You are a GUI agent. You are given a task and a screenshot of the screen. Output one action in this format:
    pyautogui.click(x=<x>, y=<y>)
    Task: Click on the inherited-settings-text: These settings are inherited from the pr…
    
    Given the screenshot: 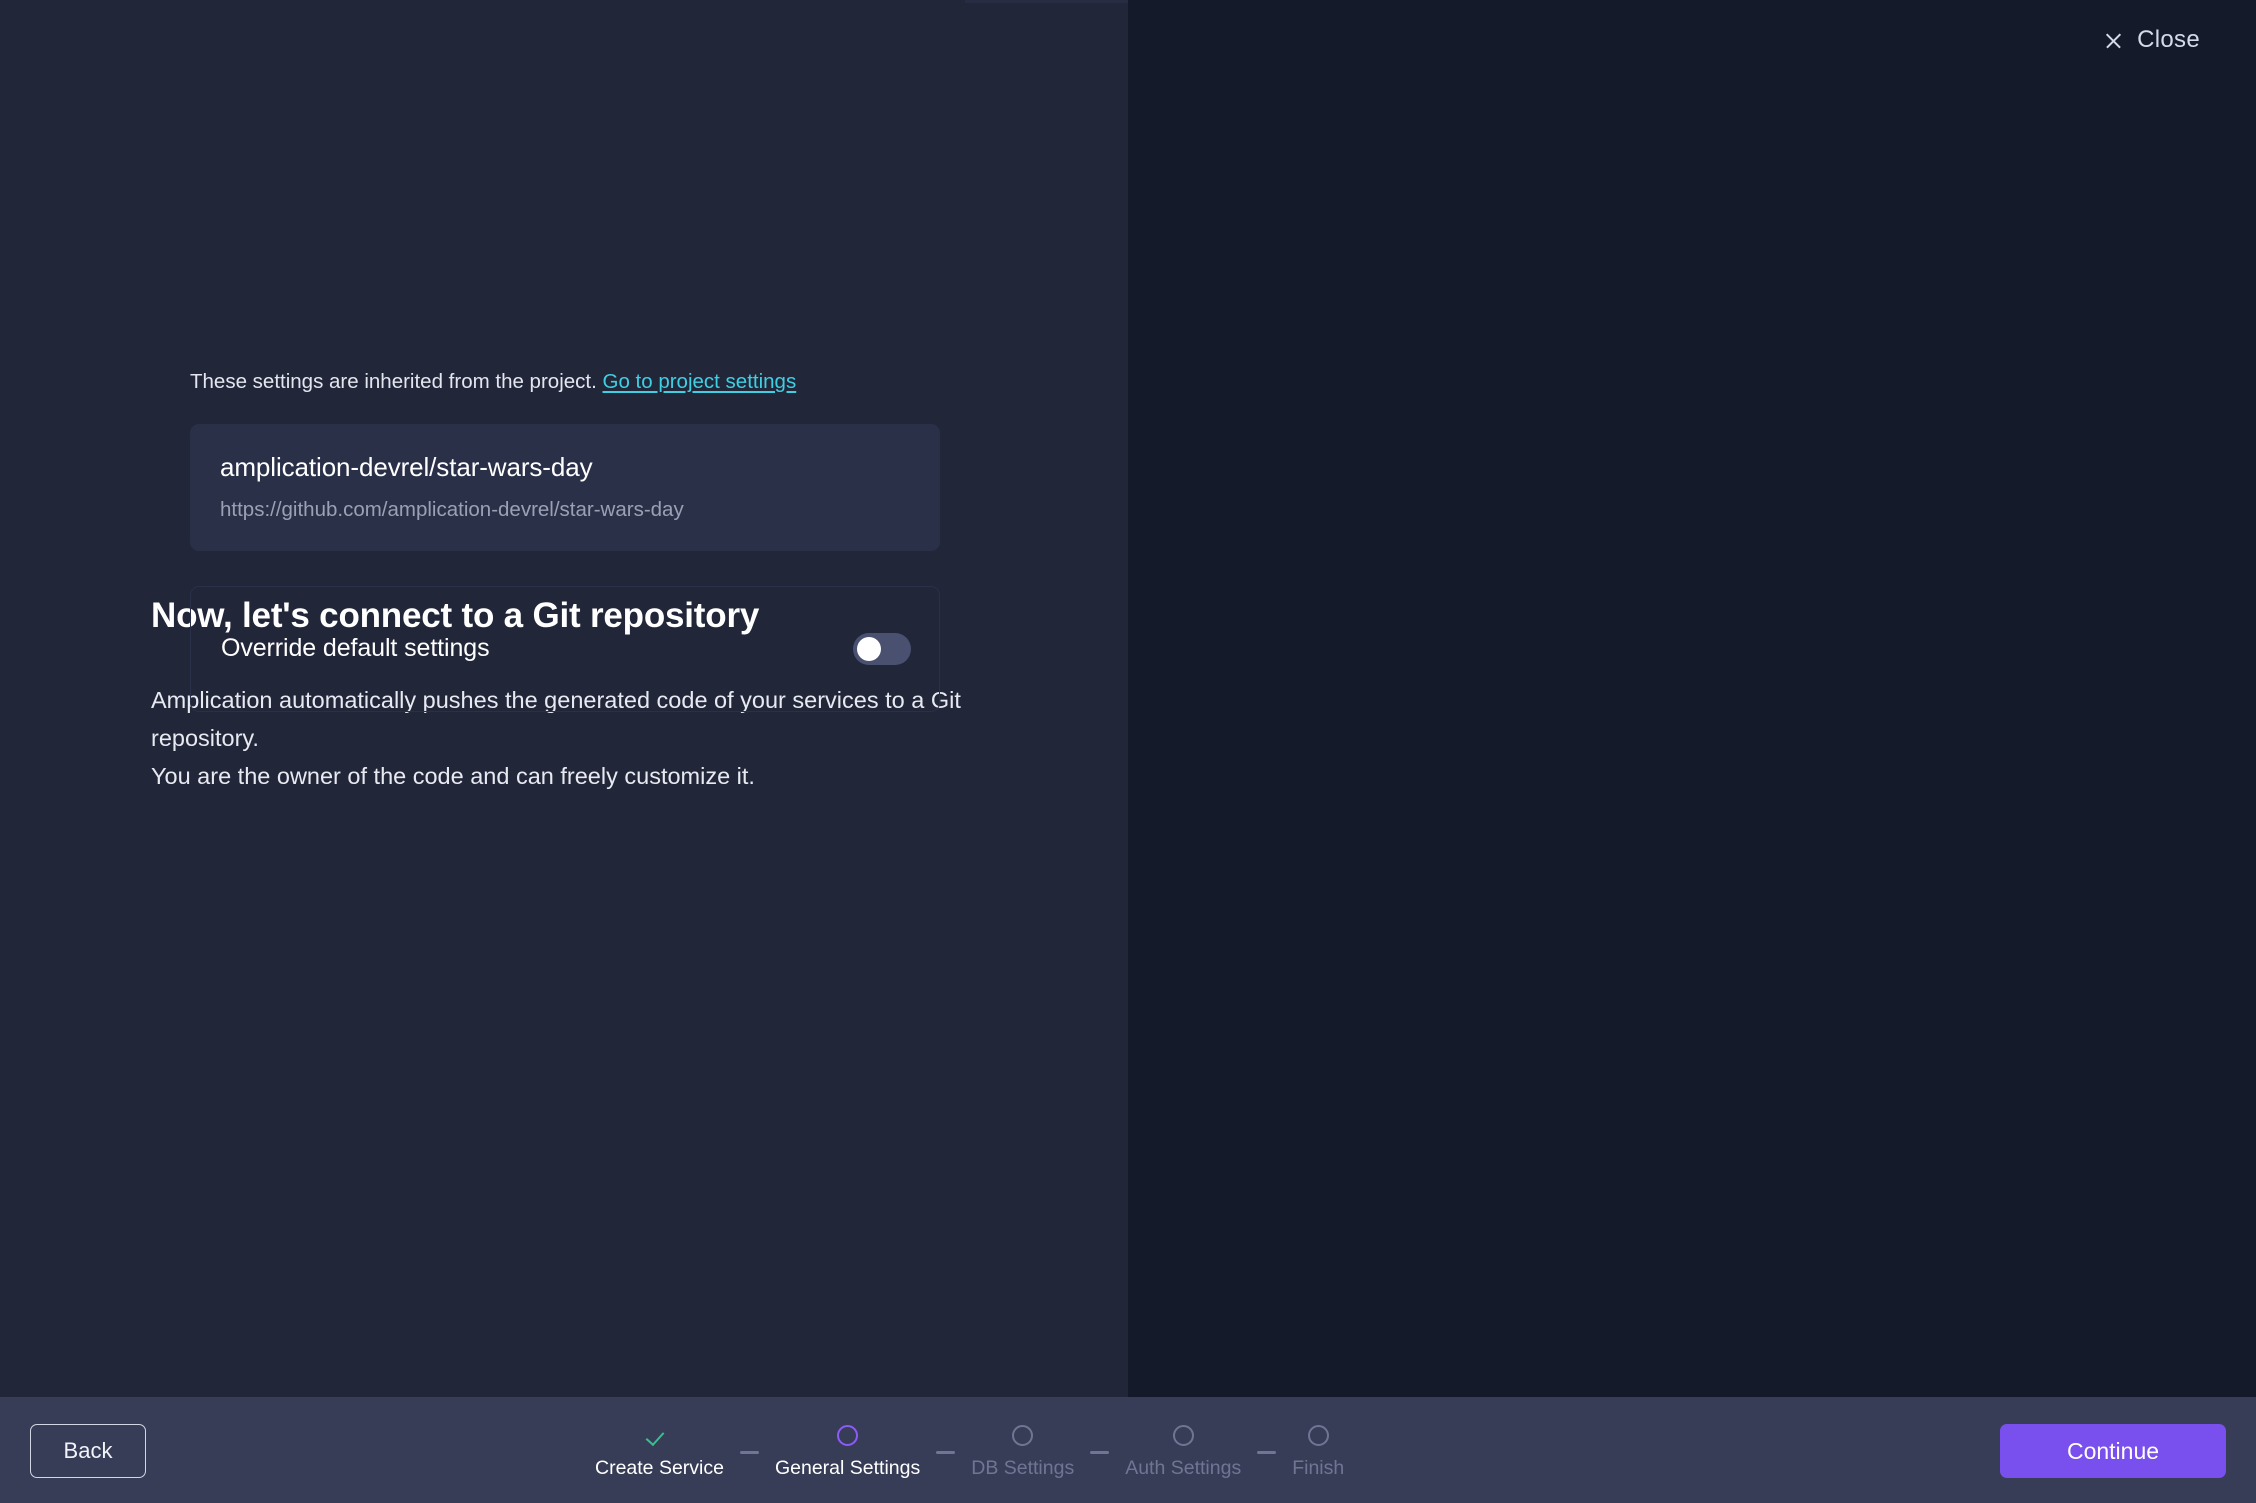 What is the action you would take?
    pyautogui.click(x=393, y=381)
    